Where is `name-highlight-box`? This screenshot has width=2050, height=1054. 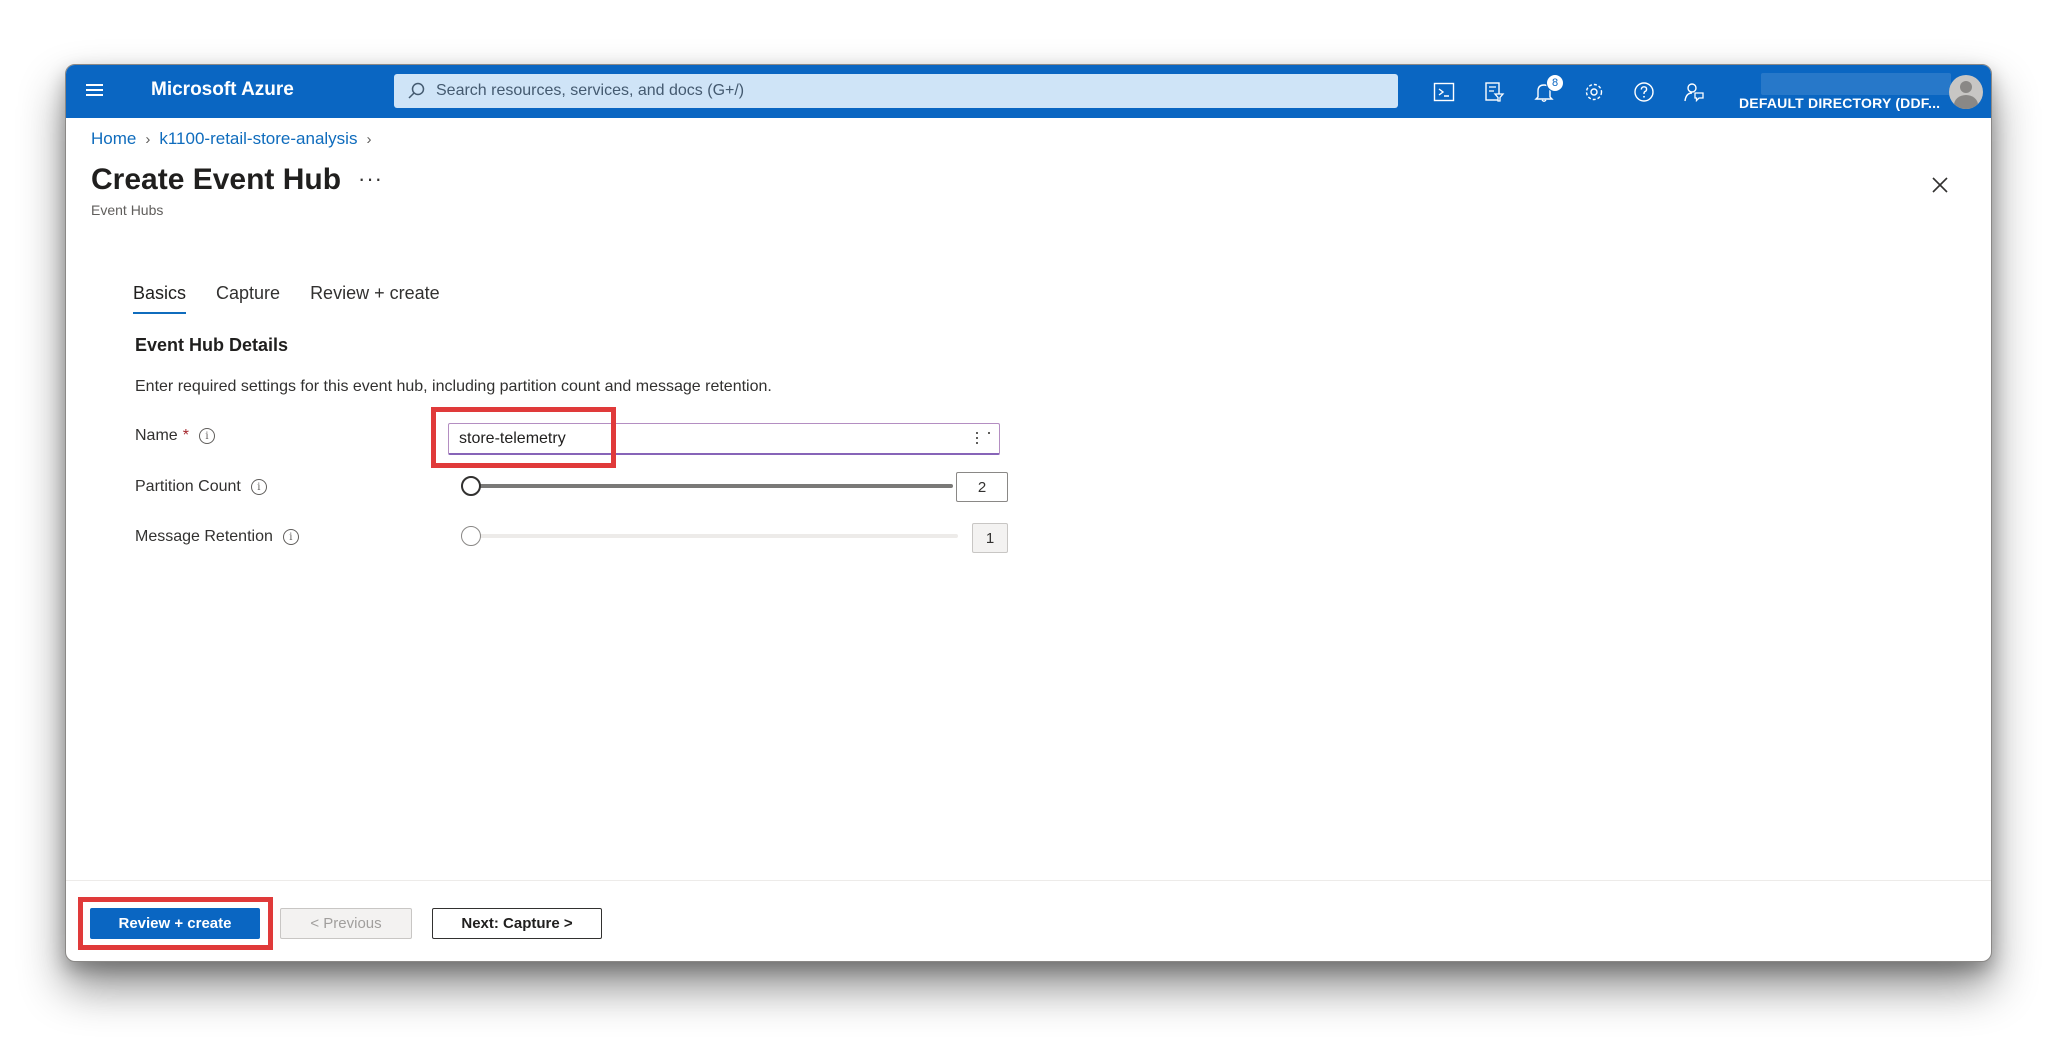
name-highlight-box is located at coordinates (523, 437).